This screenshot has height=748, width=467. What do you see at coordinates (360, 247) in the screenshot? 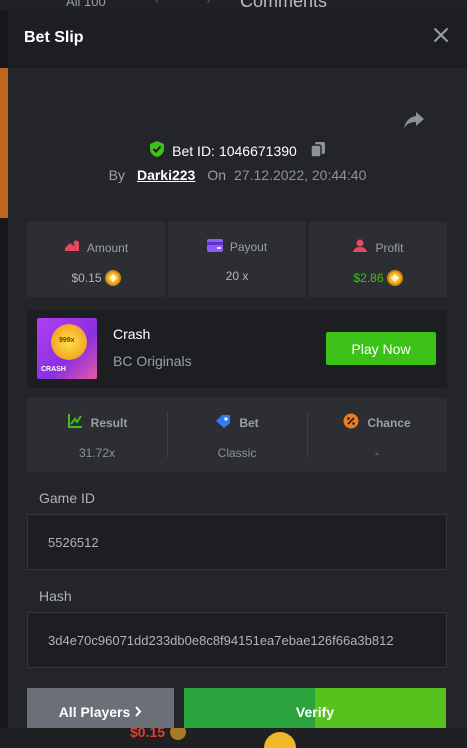
I see `profit-icon` at bounding box center [360, 247].